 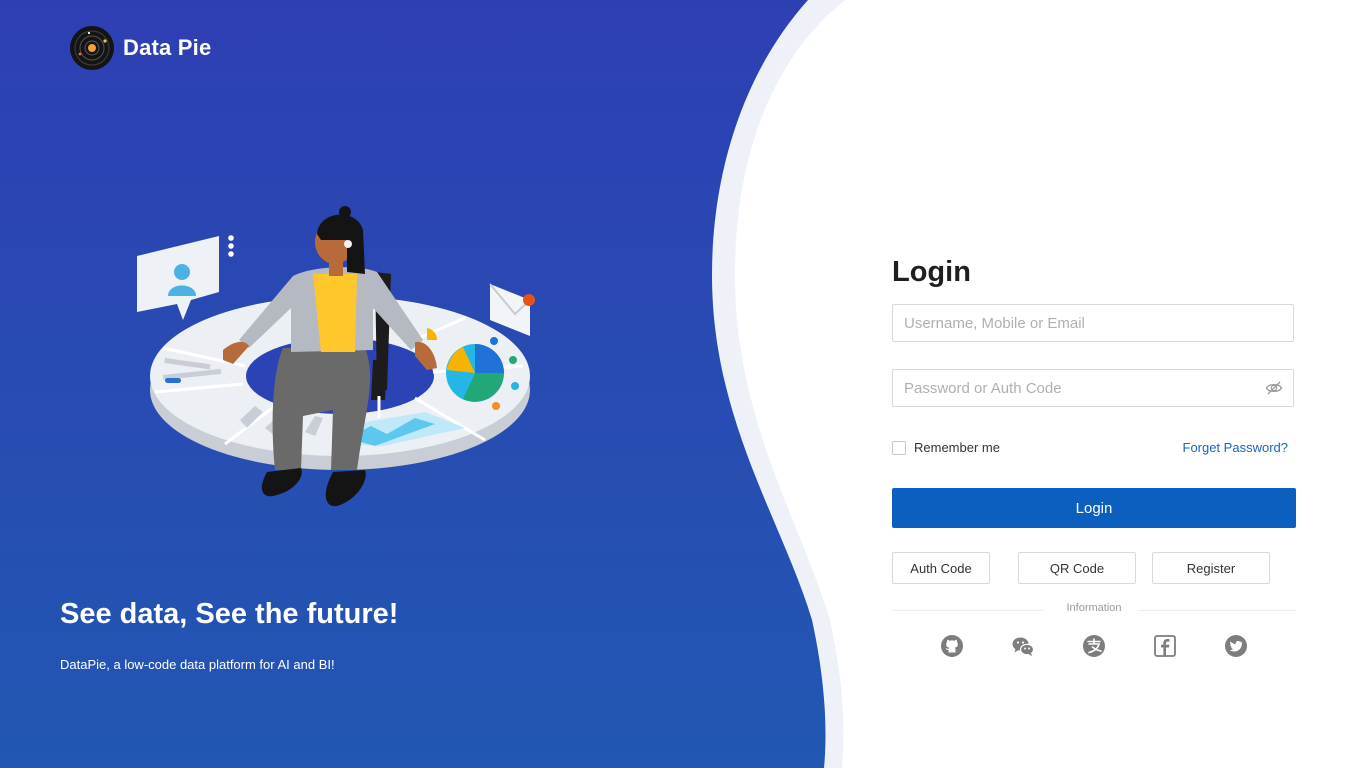 I want to click on username-field-container, so click(x=1093, y=323).